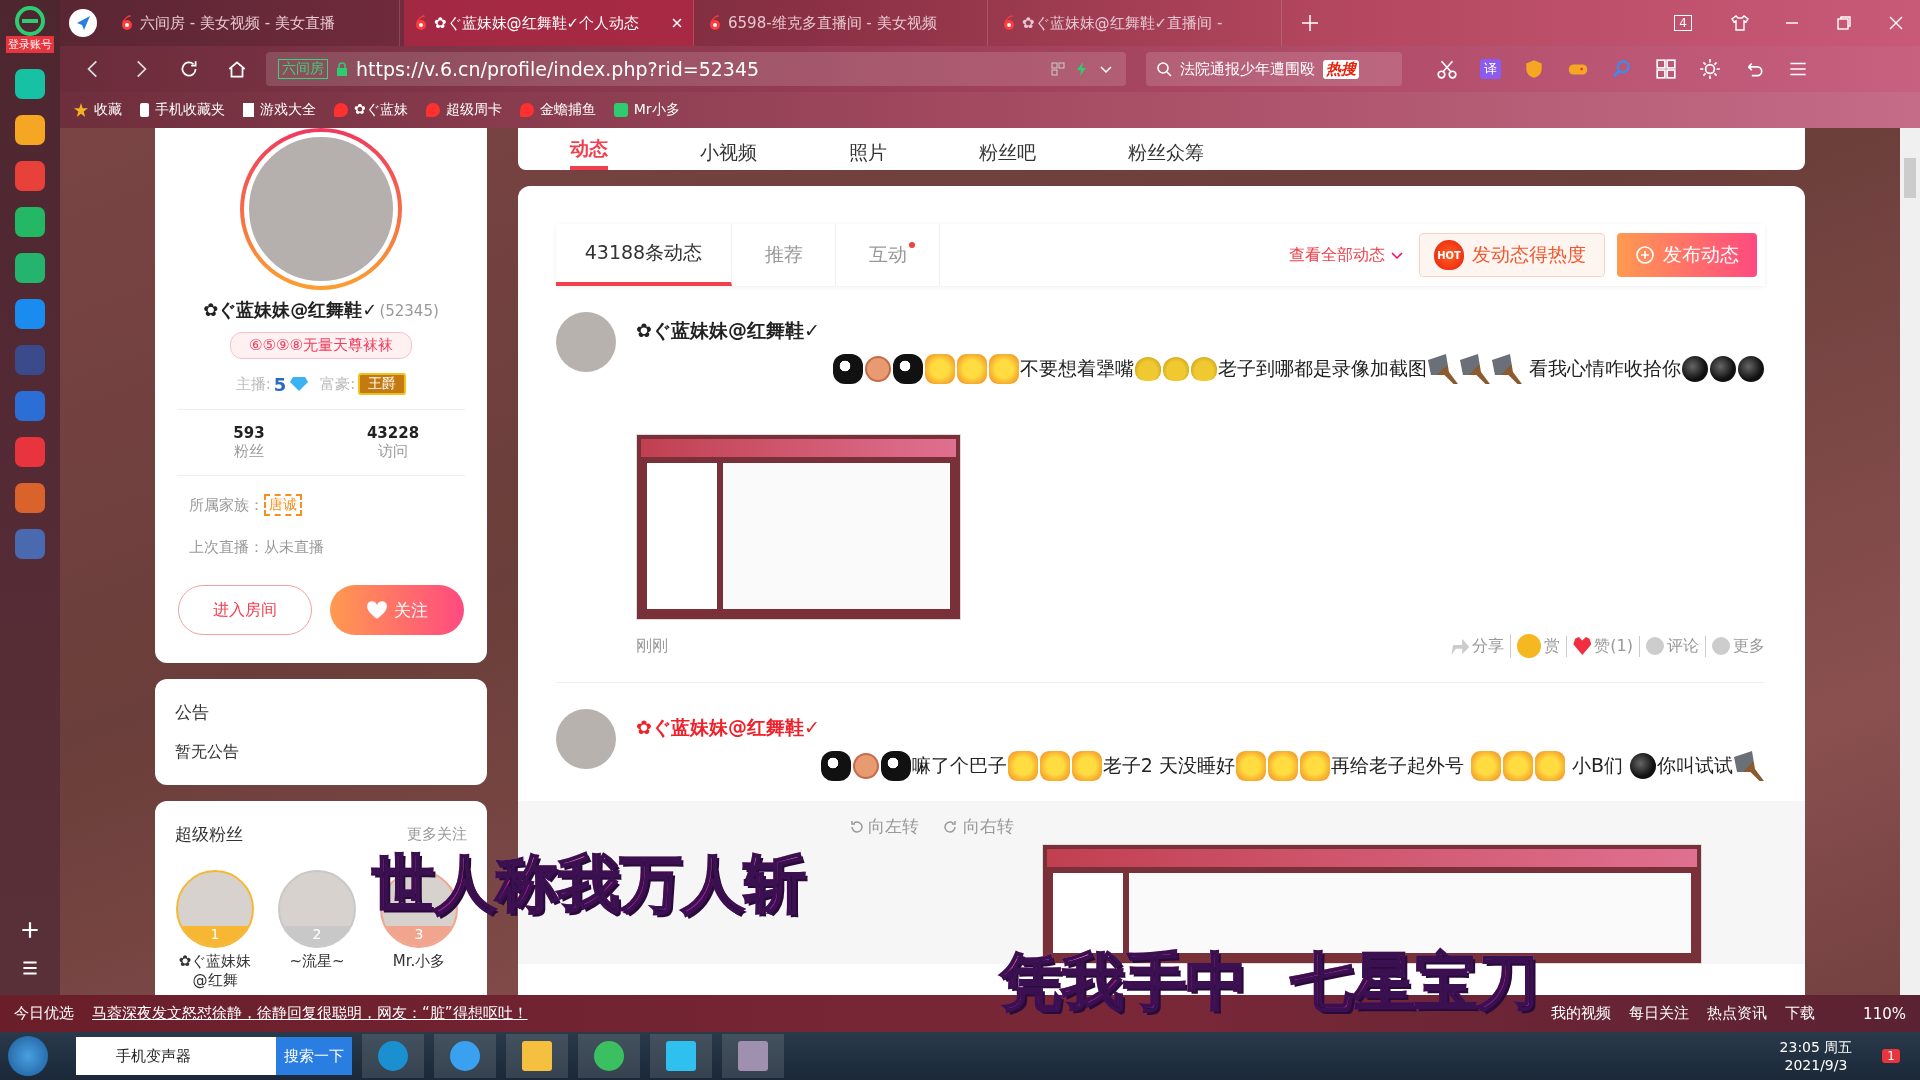 This screenshot has height=1080, width=1920. Describe the element at coordinates (1164, 69) in the screenshot. I see `search-icon` at that location.